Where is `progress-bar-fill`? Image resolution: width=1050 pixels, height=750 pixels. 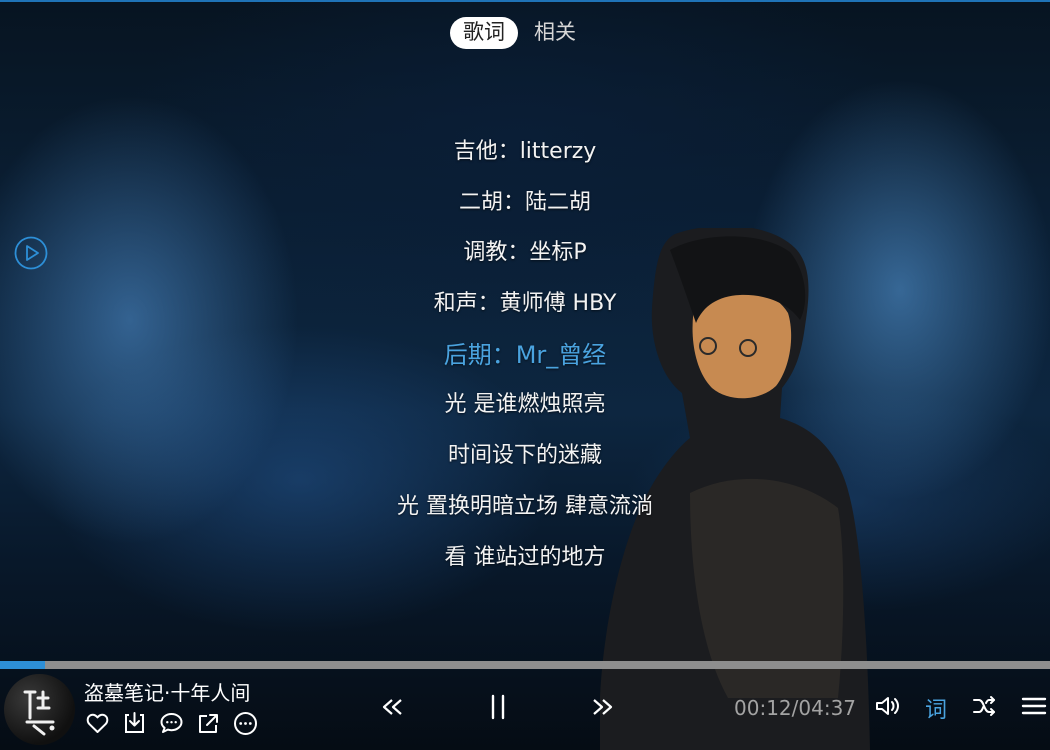
progress-bar-fill is located at coordinates (23, 665).